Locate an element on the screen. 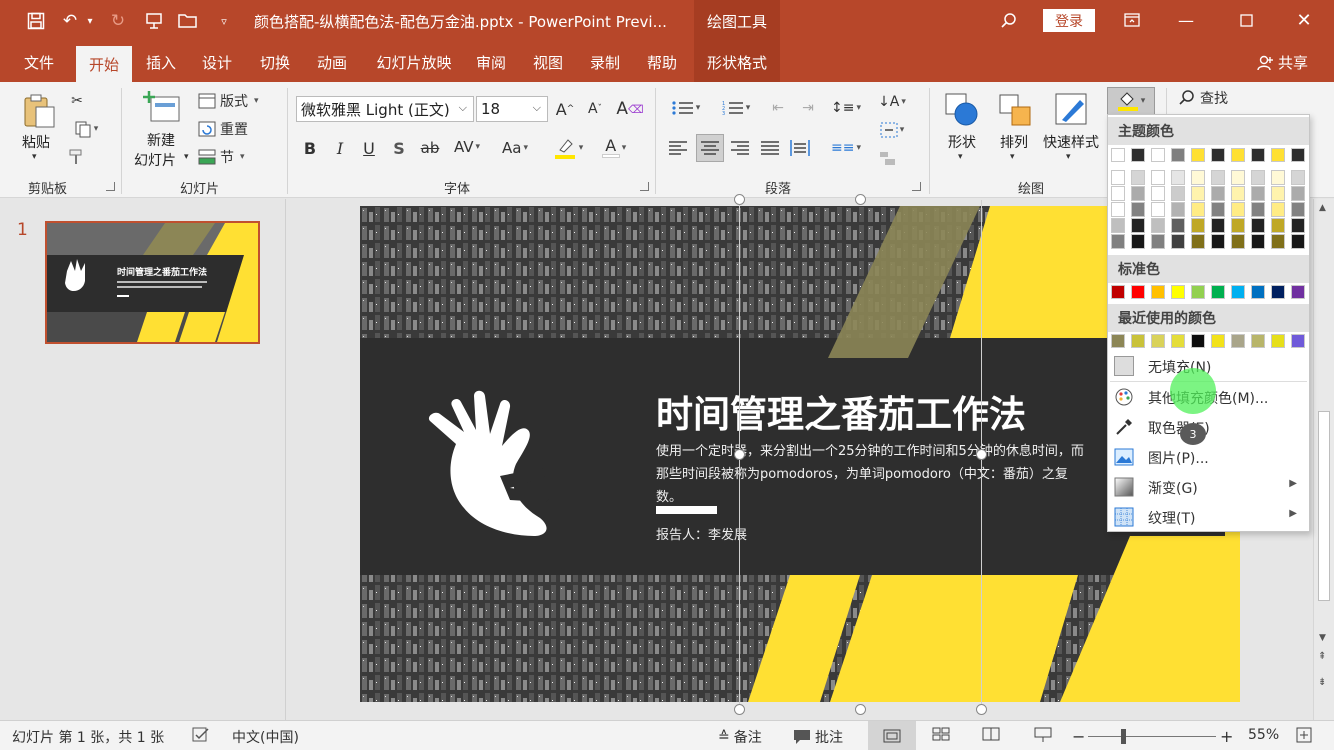 This screenshot has height=750, width=1334. highlight-color-icon: ▾ is located at coordinates (568, 148).